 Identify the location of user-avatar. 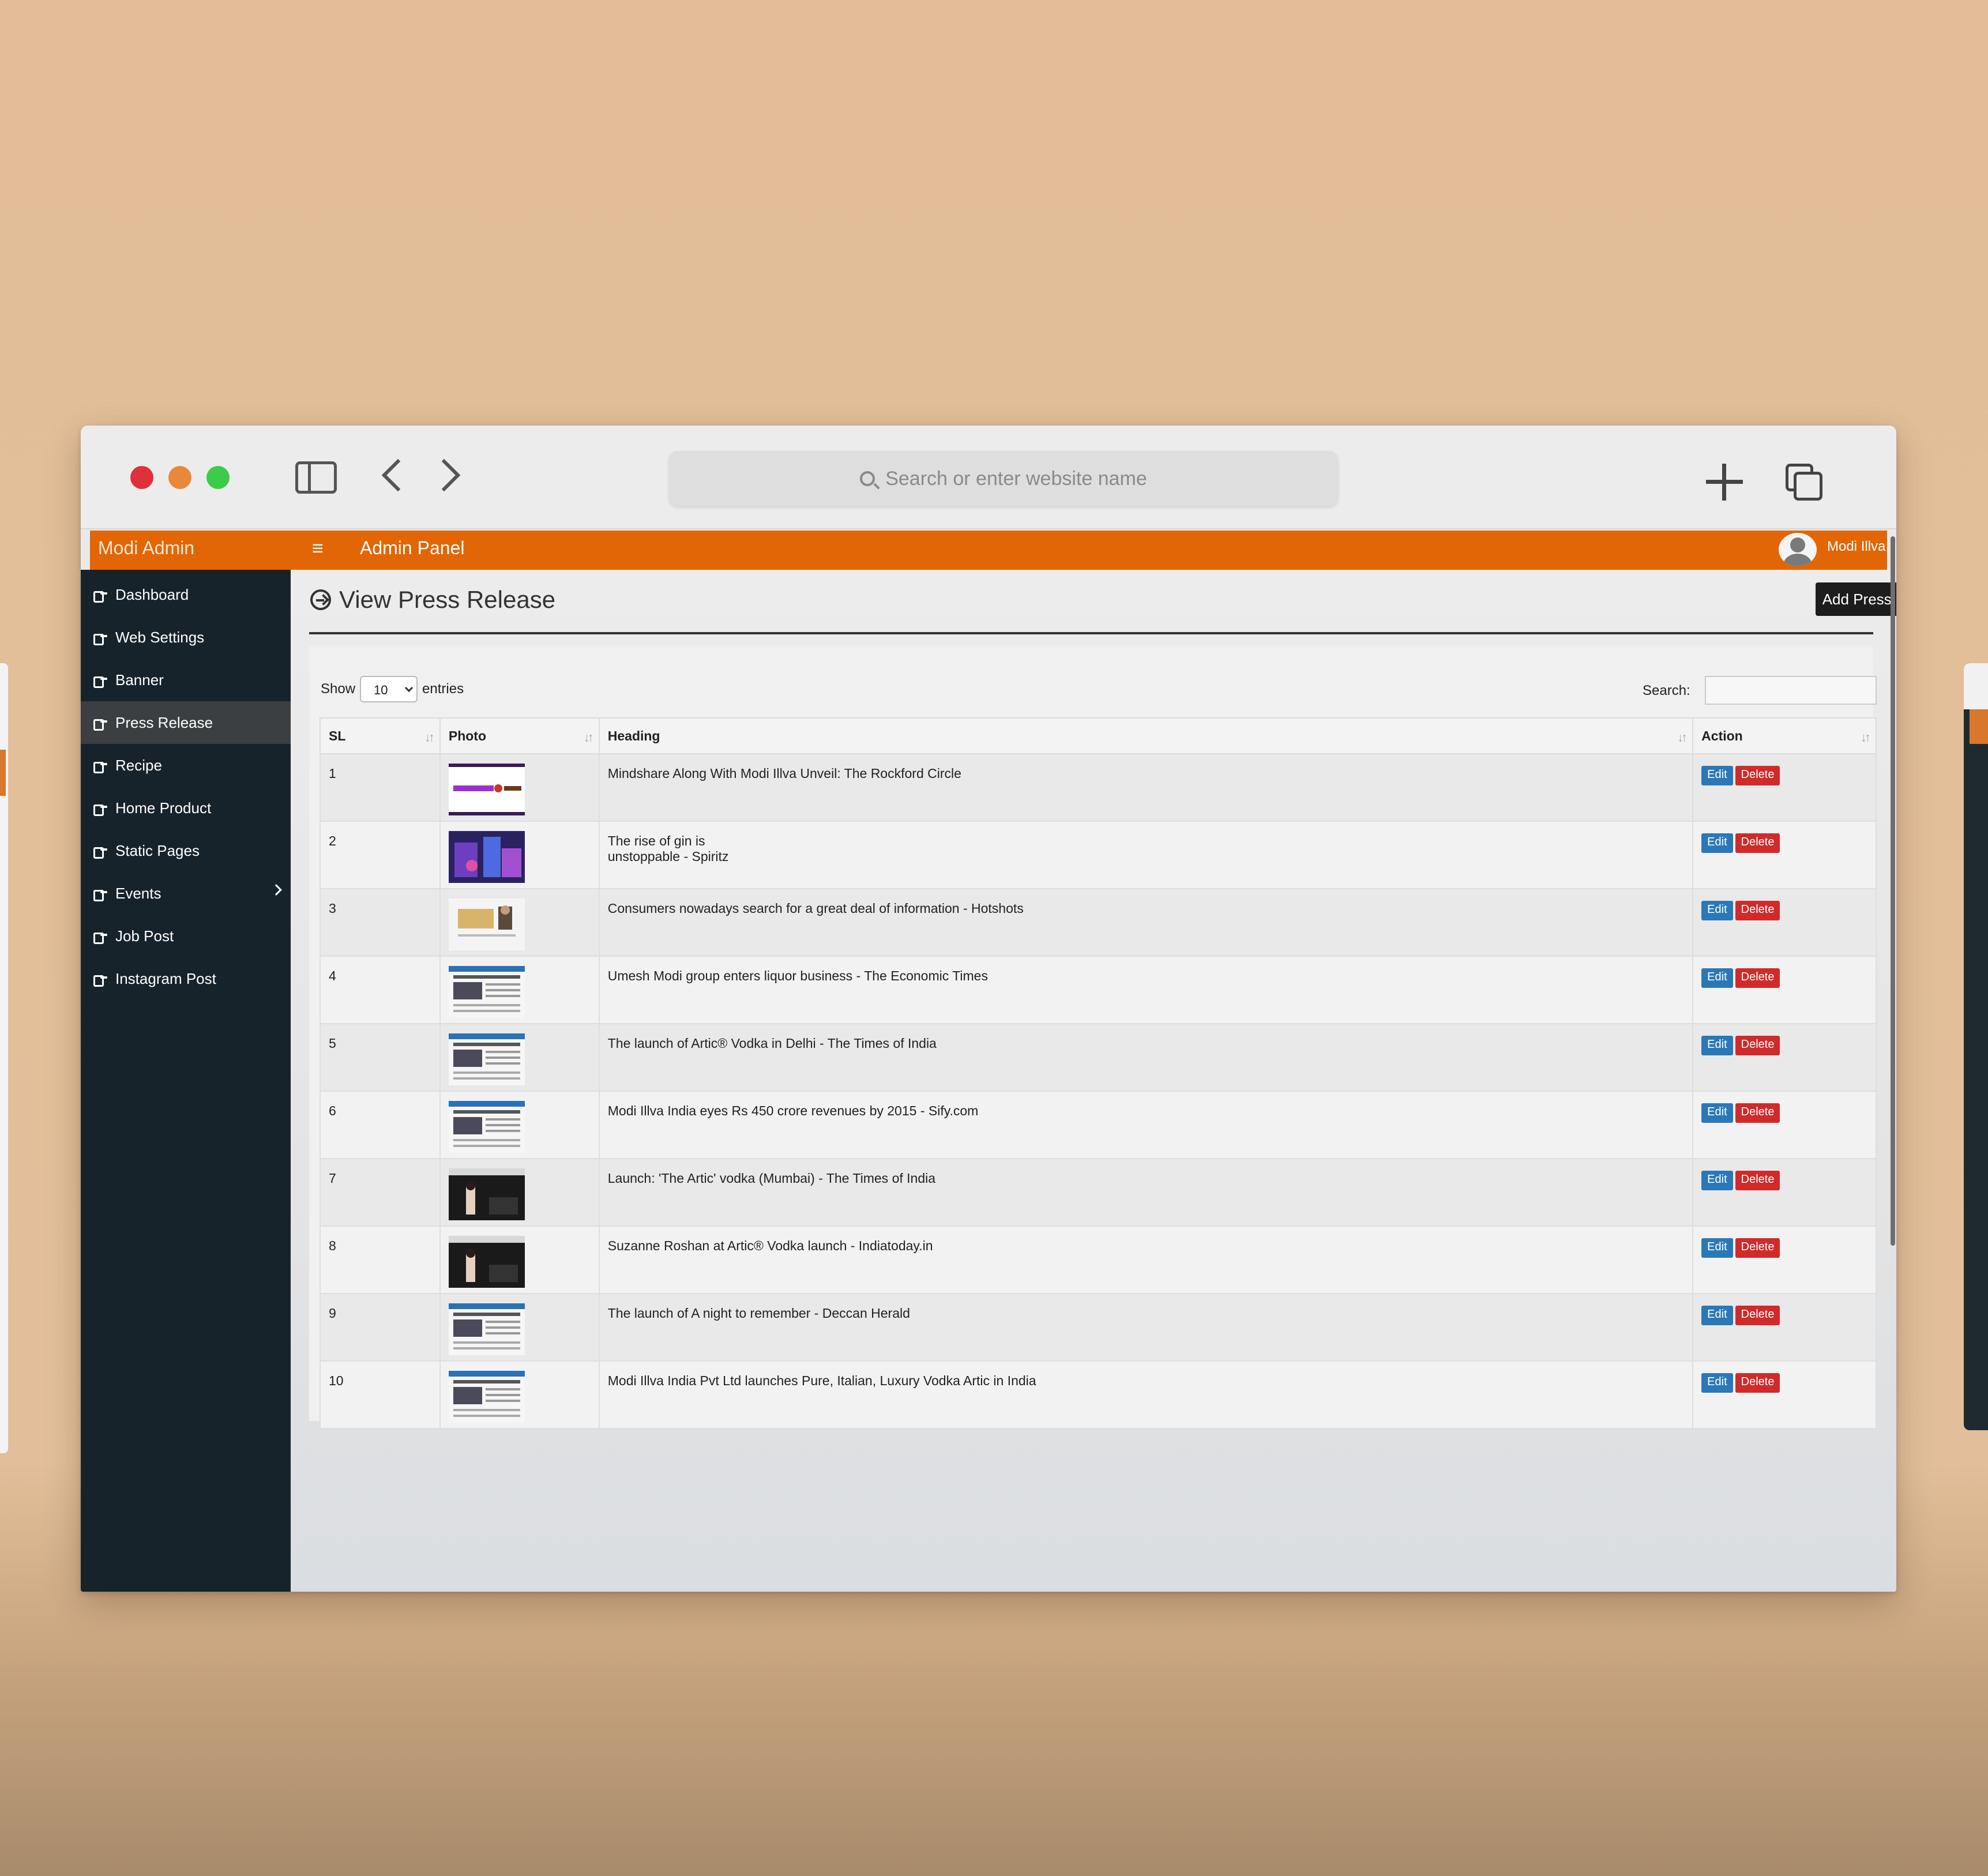
(1798, 549).